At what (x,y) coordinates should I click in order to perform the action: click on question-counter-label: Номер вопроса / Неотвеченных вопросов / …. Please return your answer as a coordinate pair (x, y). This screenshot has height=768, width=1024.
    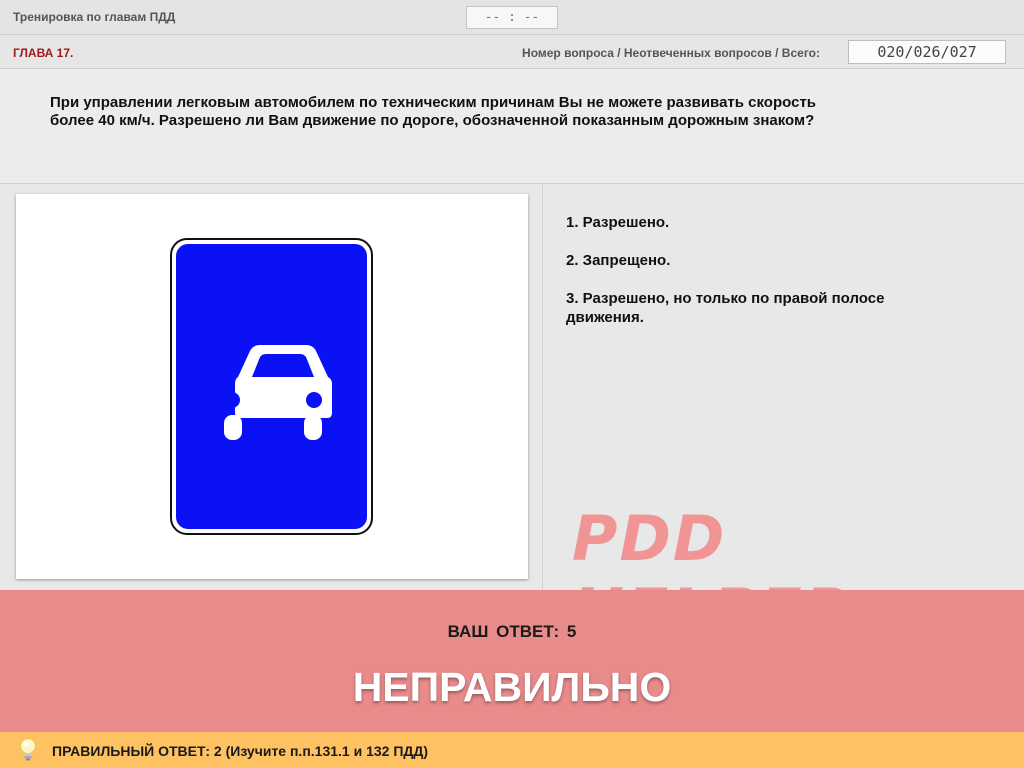
    Looking at the image, I should click on (671, 53).